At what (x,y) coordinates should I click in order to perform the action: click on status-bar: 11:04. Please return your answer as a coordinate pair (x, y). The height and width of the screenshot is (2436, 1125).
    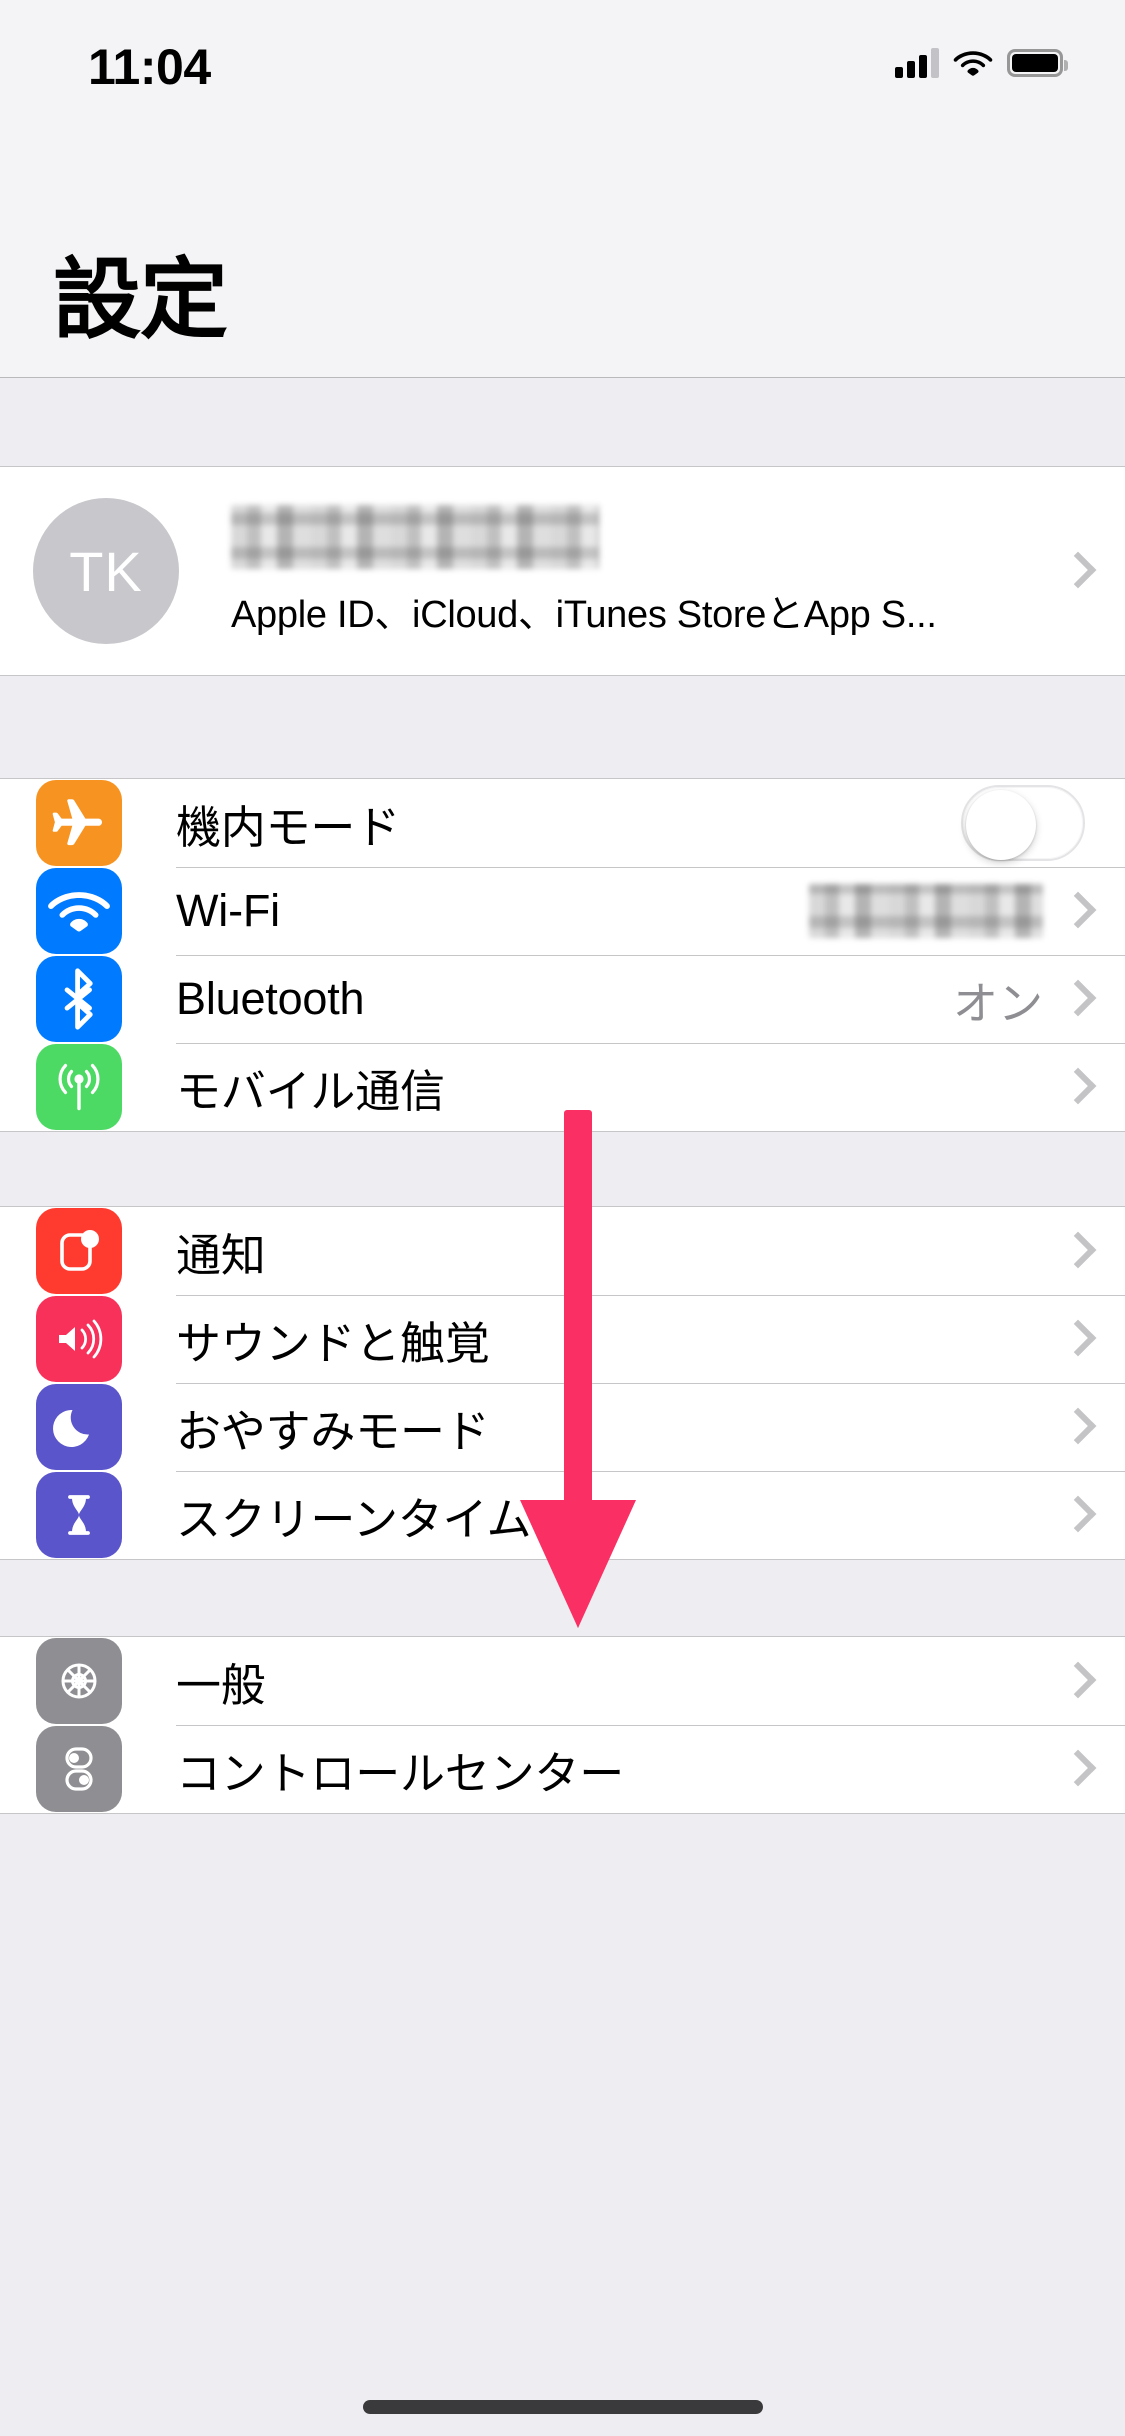
    Looking at the image, I should click on (562, 66).